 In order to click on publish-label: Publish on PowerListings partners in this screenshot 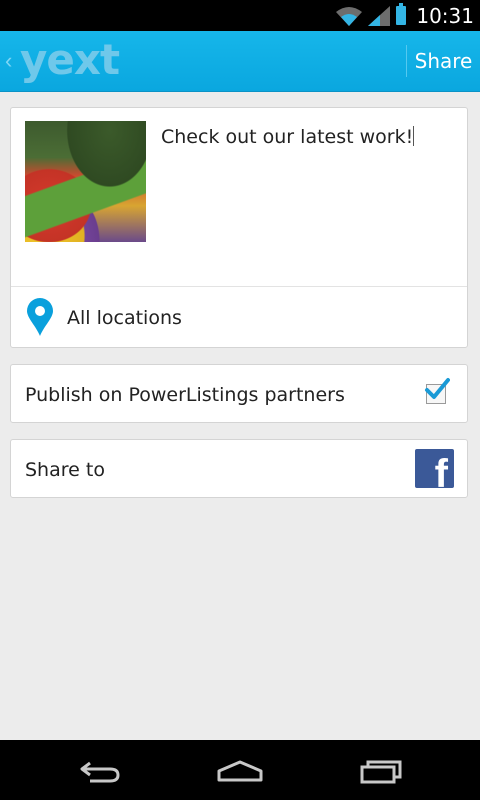, I will do `click(185, 395)`.